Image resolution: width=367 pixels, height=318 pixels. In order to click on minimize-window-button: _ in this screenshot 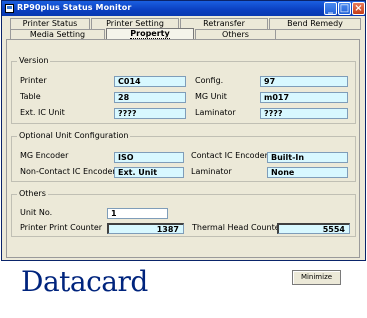, I will do `click(330, 8)`.